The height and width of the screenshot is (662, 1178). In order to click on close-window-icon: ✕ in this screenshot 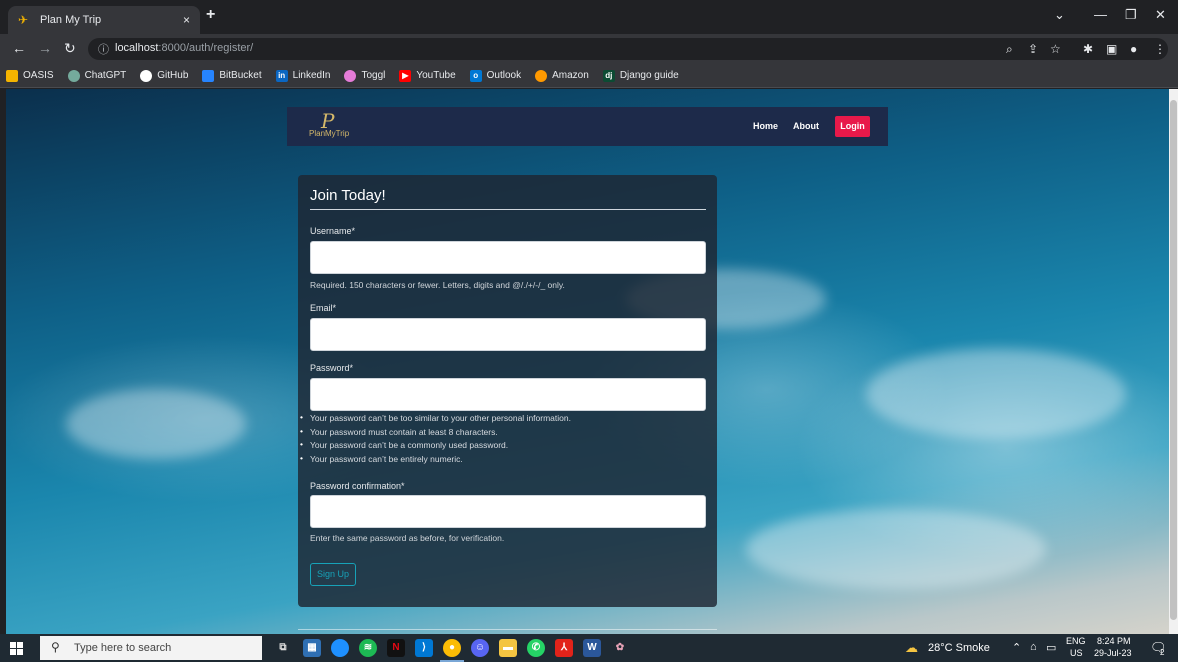, I will do `click(1160, 15)`.